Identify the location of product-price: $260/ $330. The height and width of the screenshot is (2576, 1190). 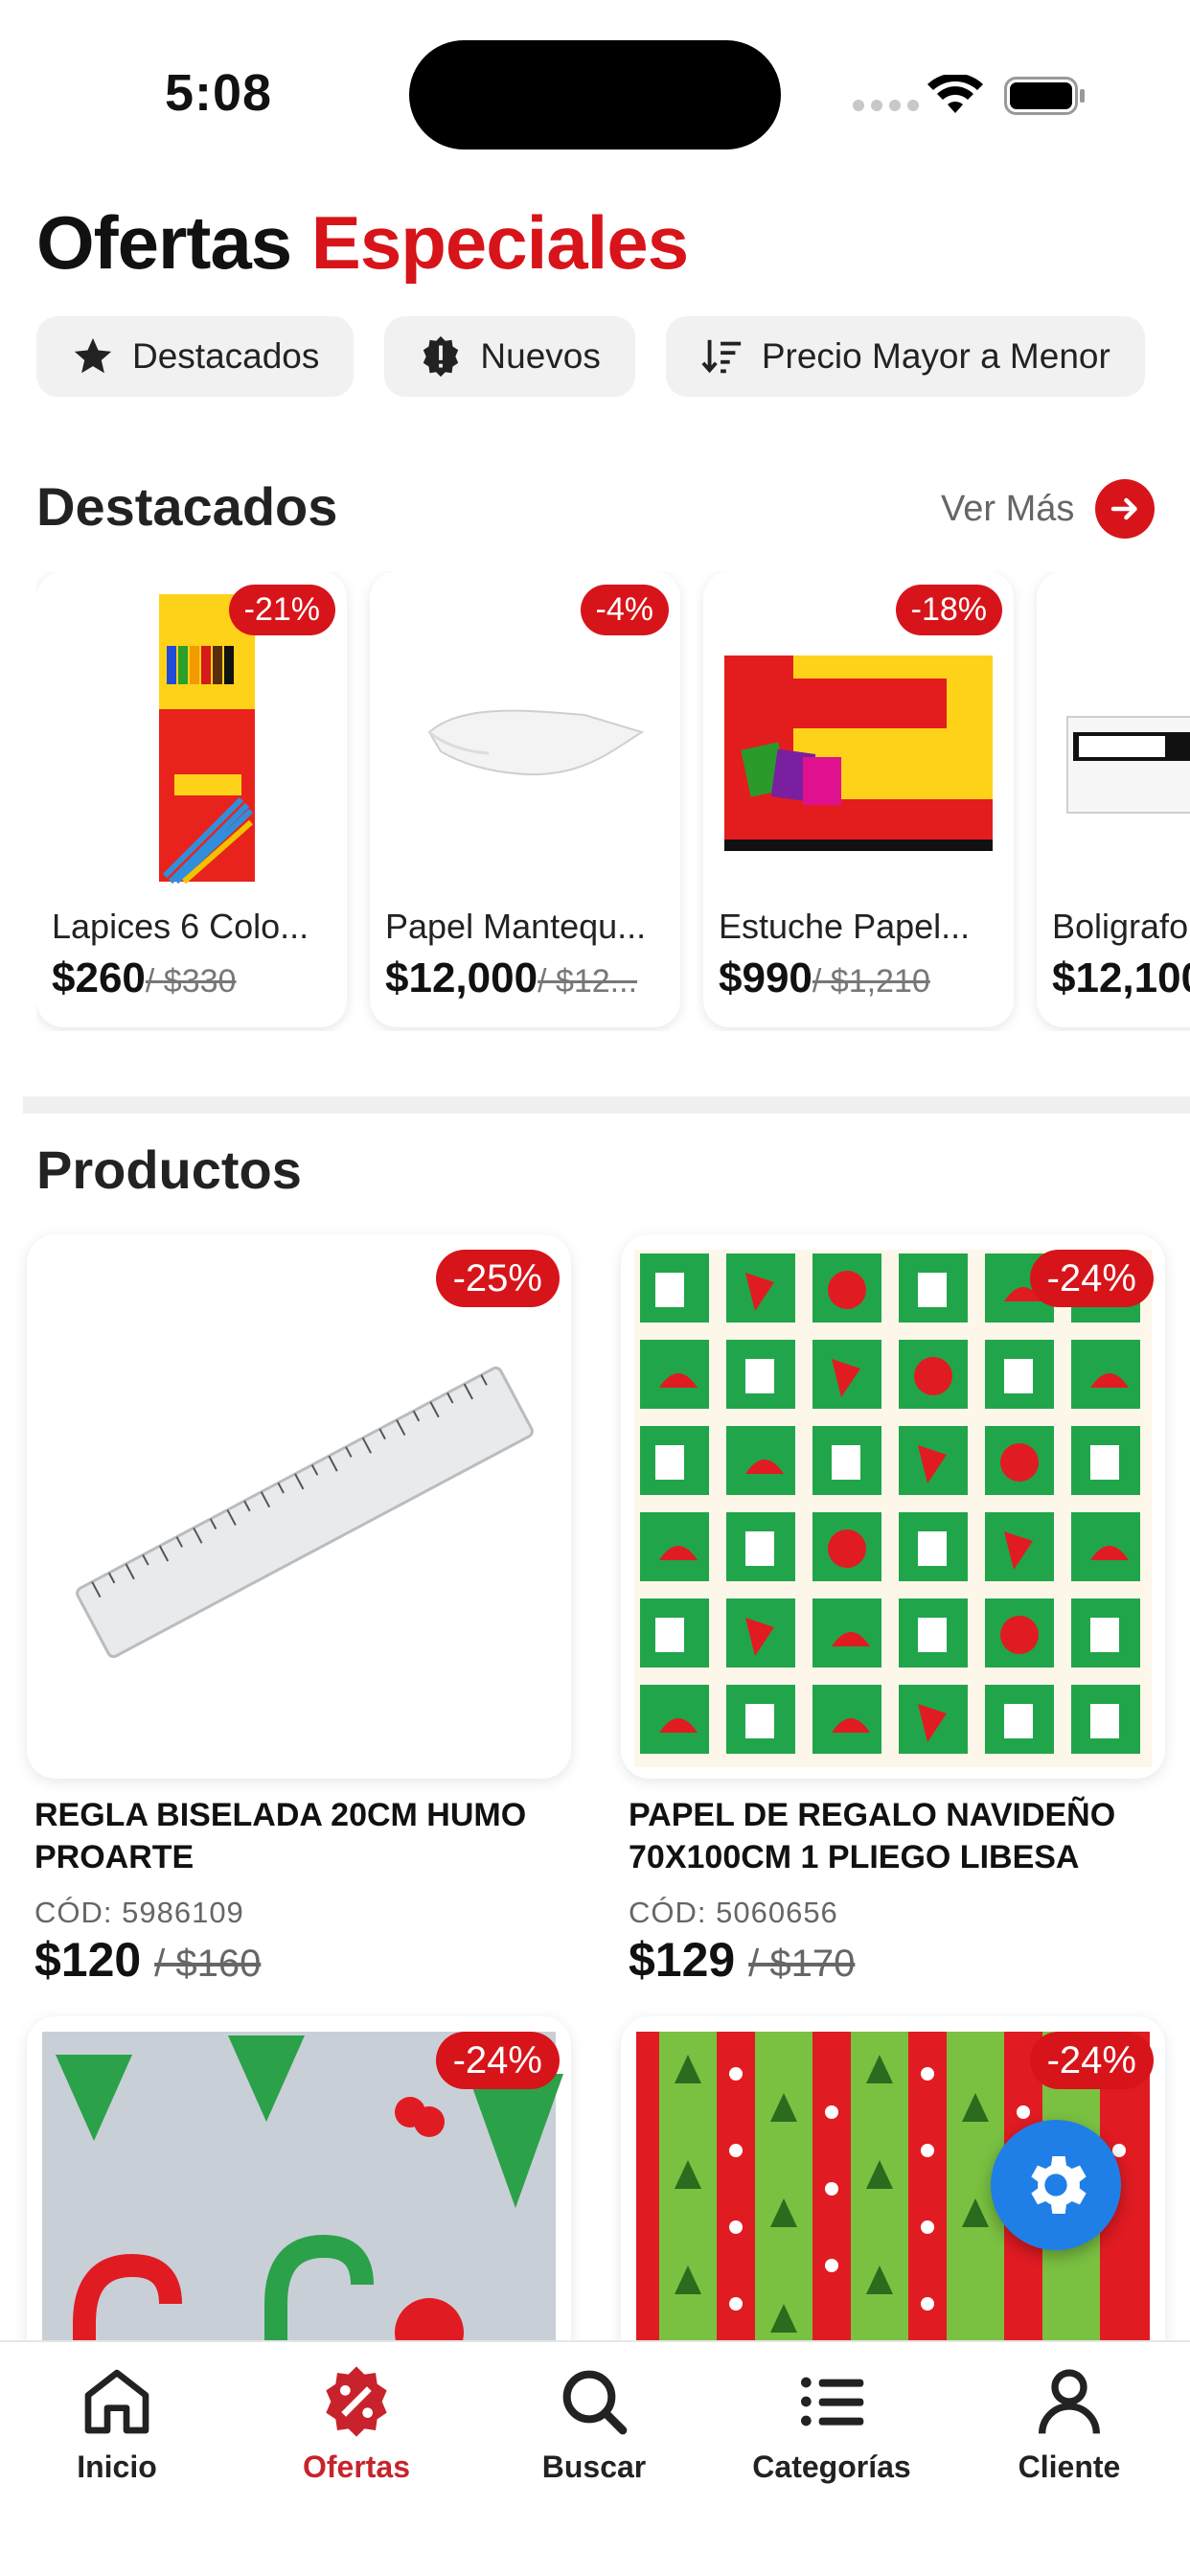
(195, 978).